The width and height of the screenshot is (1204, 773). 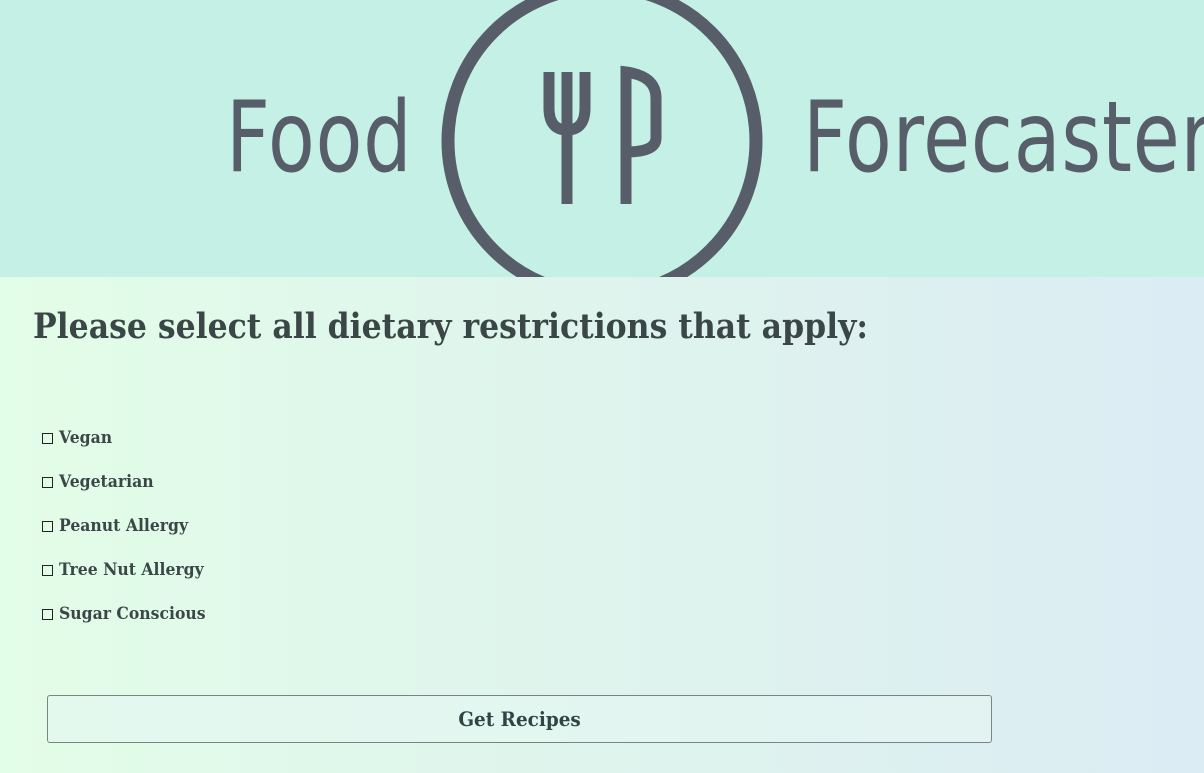 I want to click on option-label: Sugar Conscious, so click(x=132, y=614).